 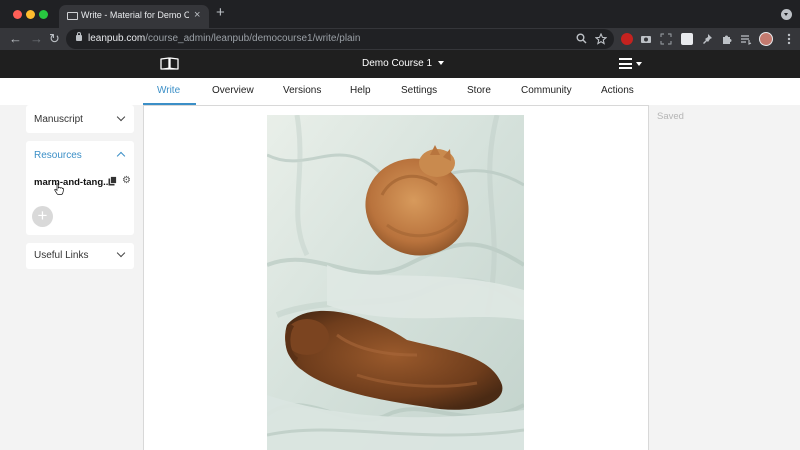 What do you see at coordinates (479, 90) in the screenshot?
I see `tab-store: Store` at bounding box center [479, 90].